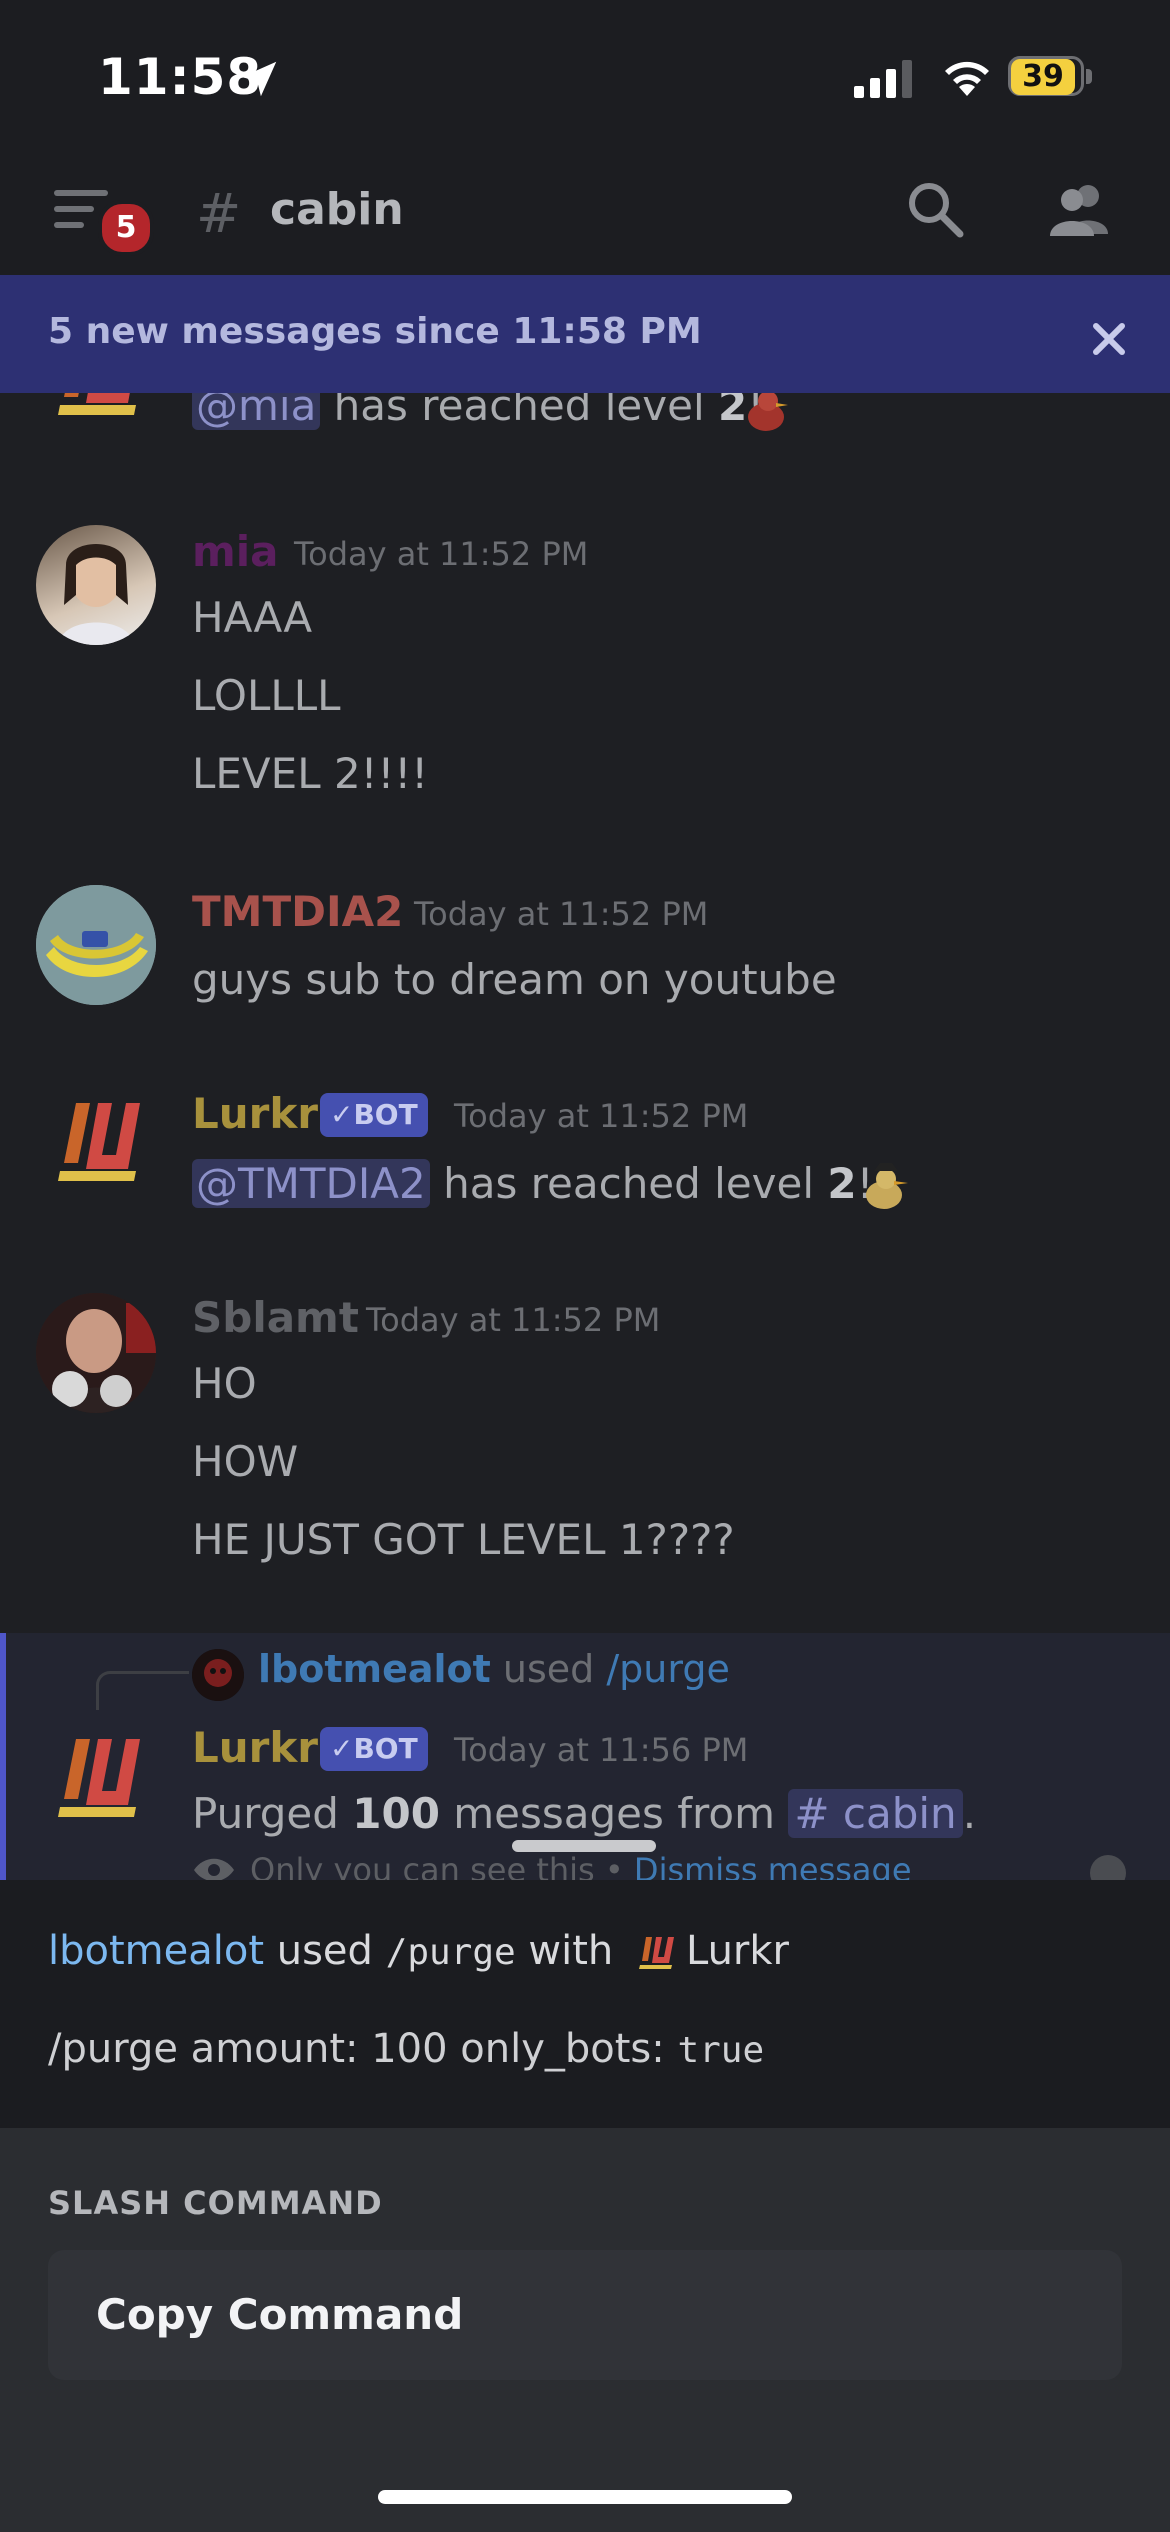 The height and width of the screenshot is (2532, 1170). What do you see at coordinates (224, 1383) in the screenshot?
I see `message-line: HO` at bounding box center [224, 1383].